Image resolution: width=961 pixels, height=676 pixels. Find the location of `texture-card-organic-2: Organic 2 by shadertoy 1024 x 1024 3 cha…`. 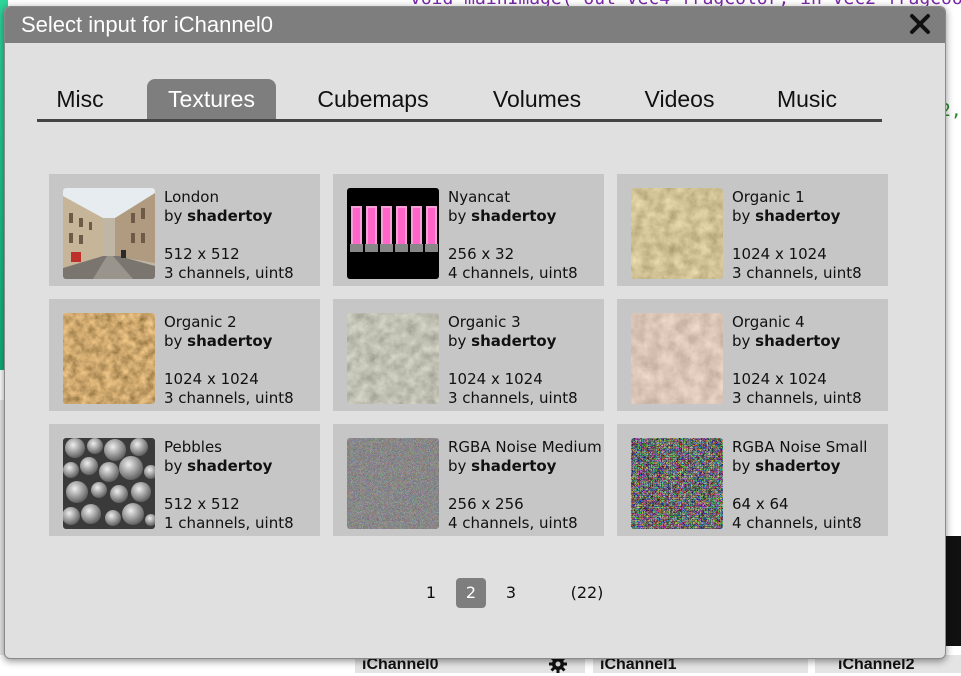

texture-card-organic-2: Organic 2 by shadertoy 1024 x 1024 3 cha… is located at coordinates (184, 355).